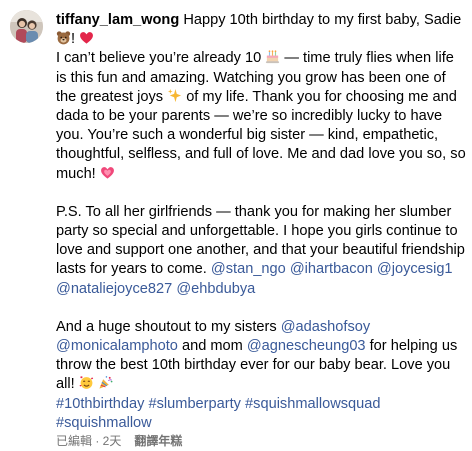  I want to click on caption-intro-end: !, so click(75, 39).